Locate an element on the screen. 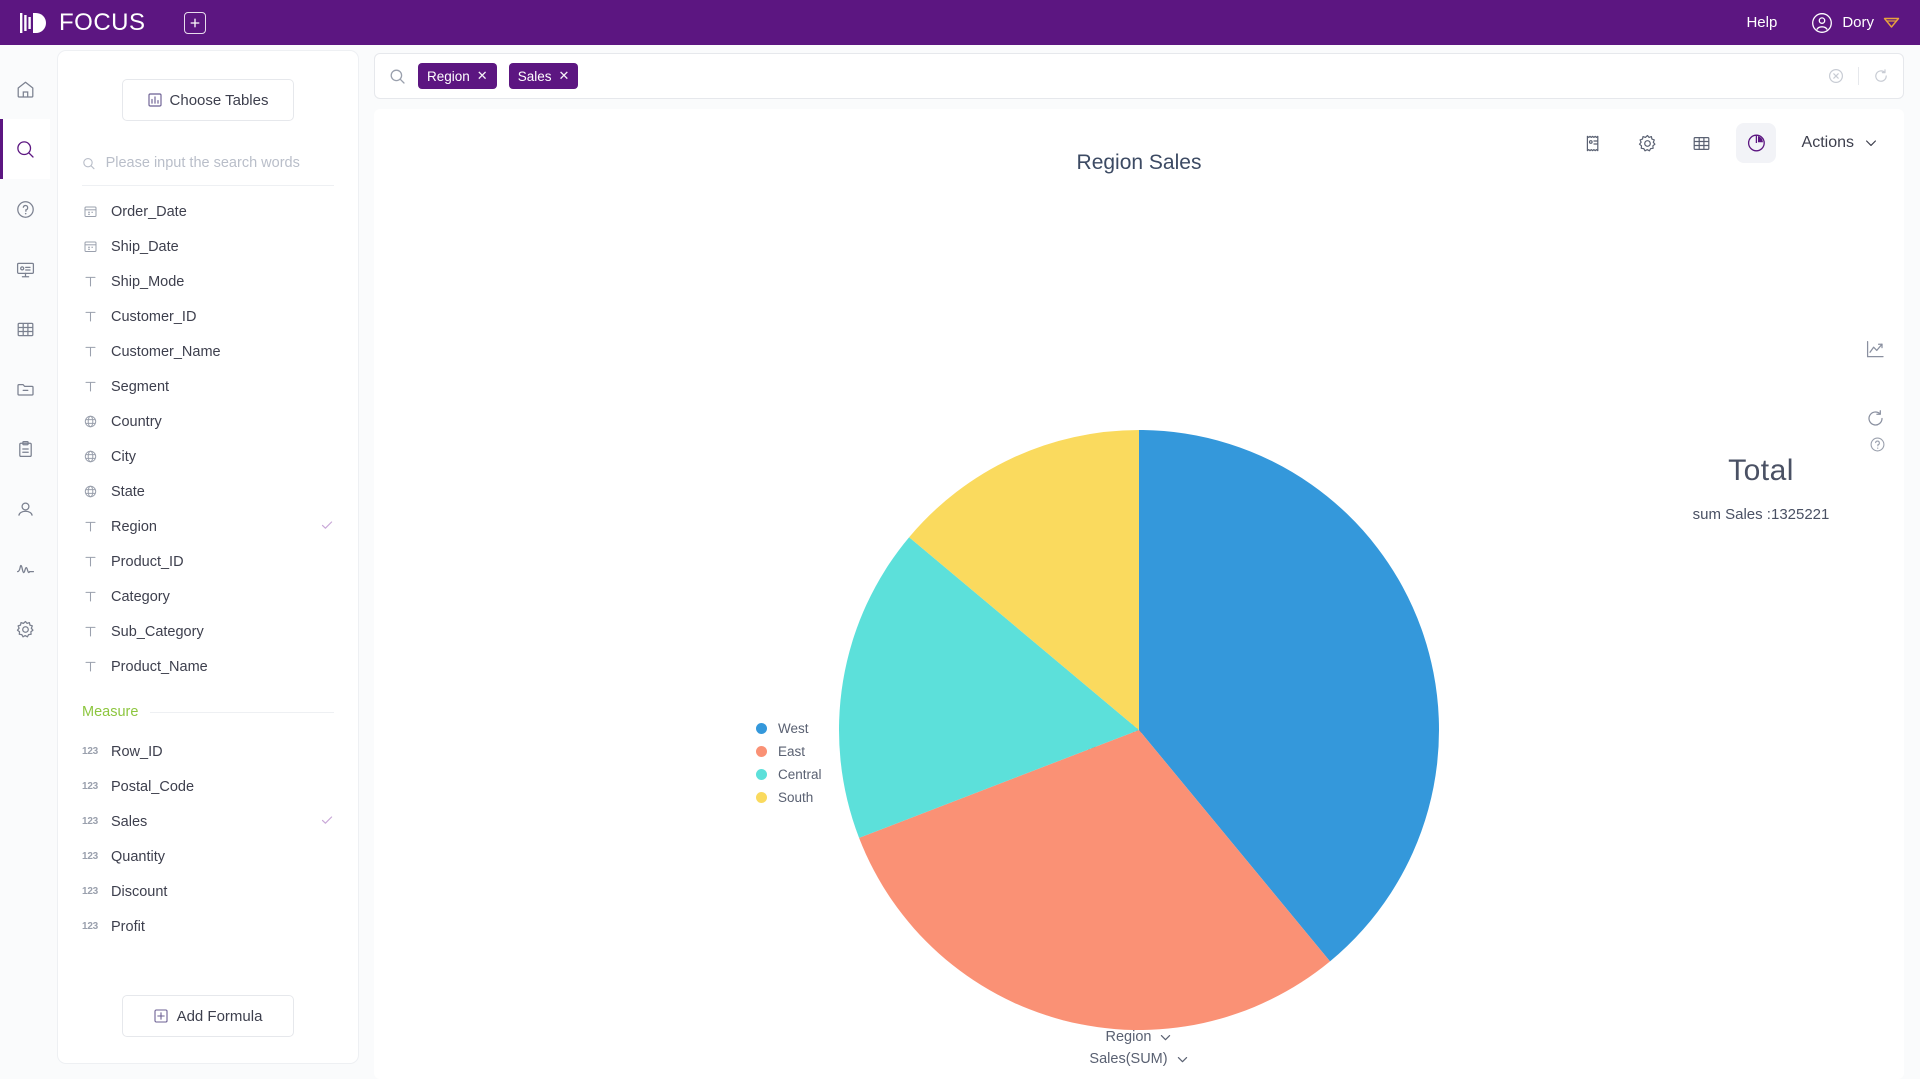 This screenshot has width=1920, height=1079. field-row-region: Region is located at coordinates (208, 526).